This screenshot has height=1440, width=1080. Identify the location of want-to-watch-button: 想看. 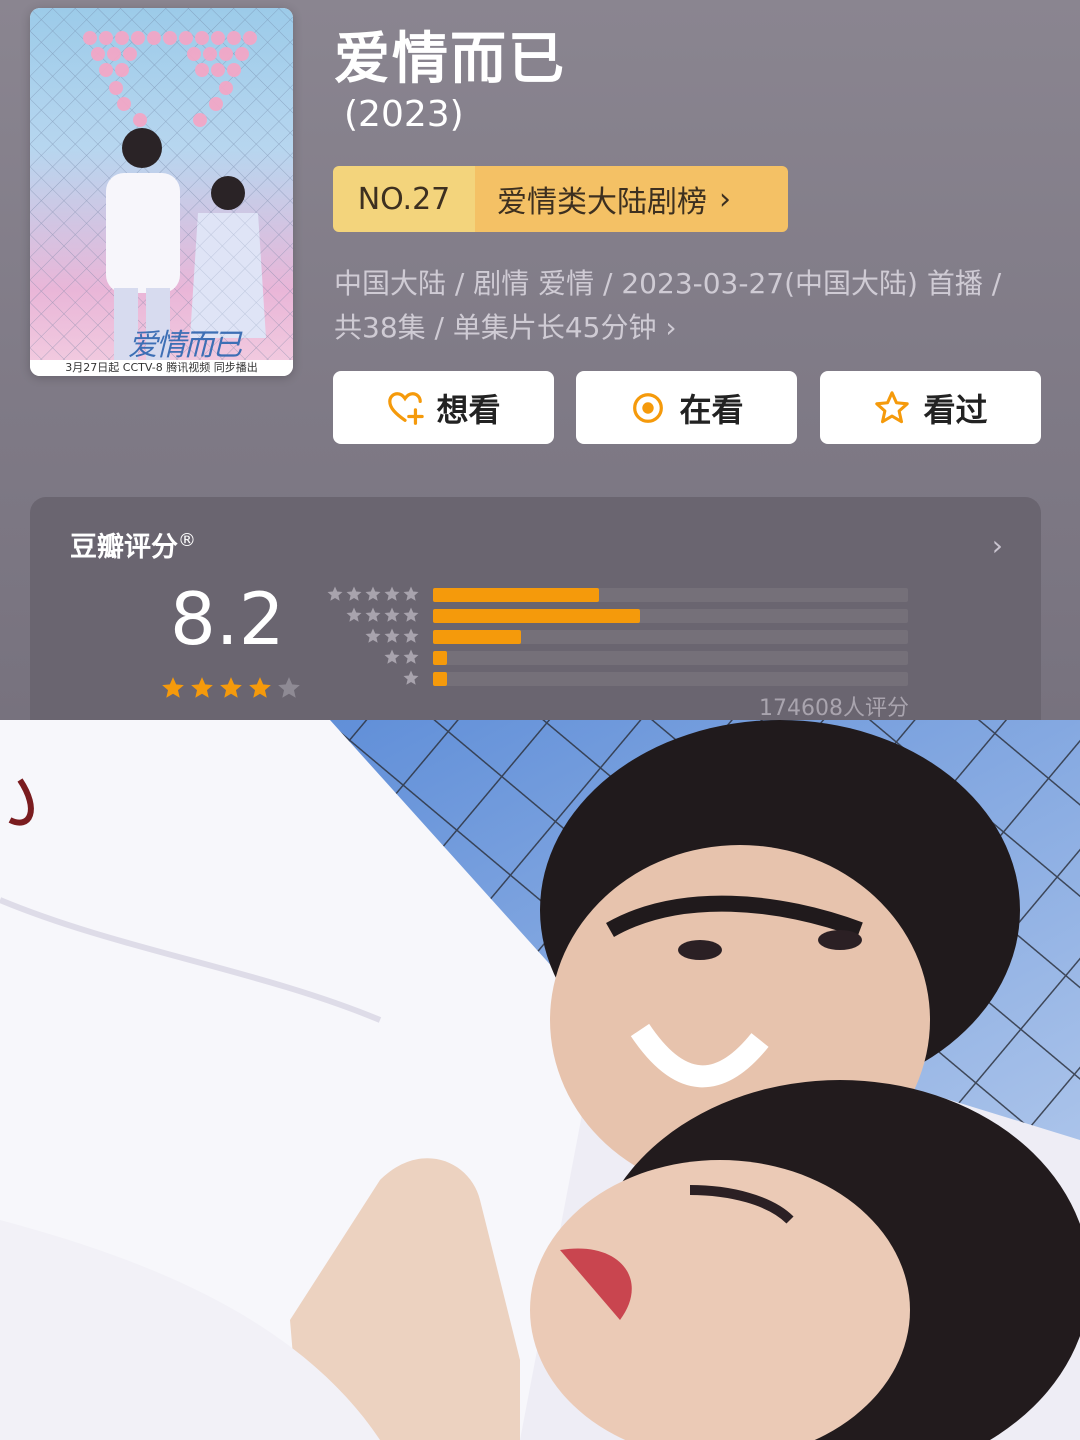
(443, 407).